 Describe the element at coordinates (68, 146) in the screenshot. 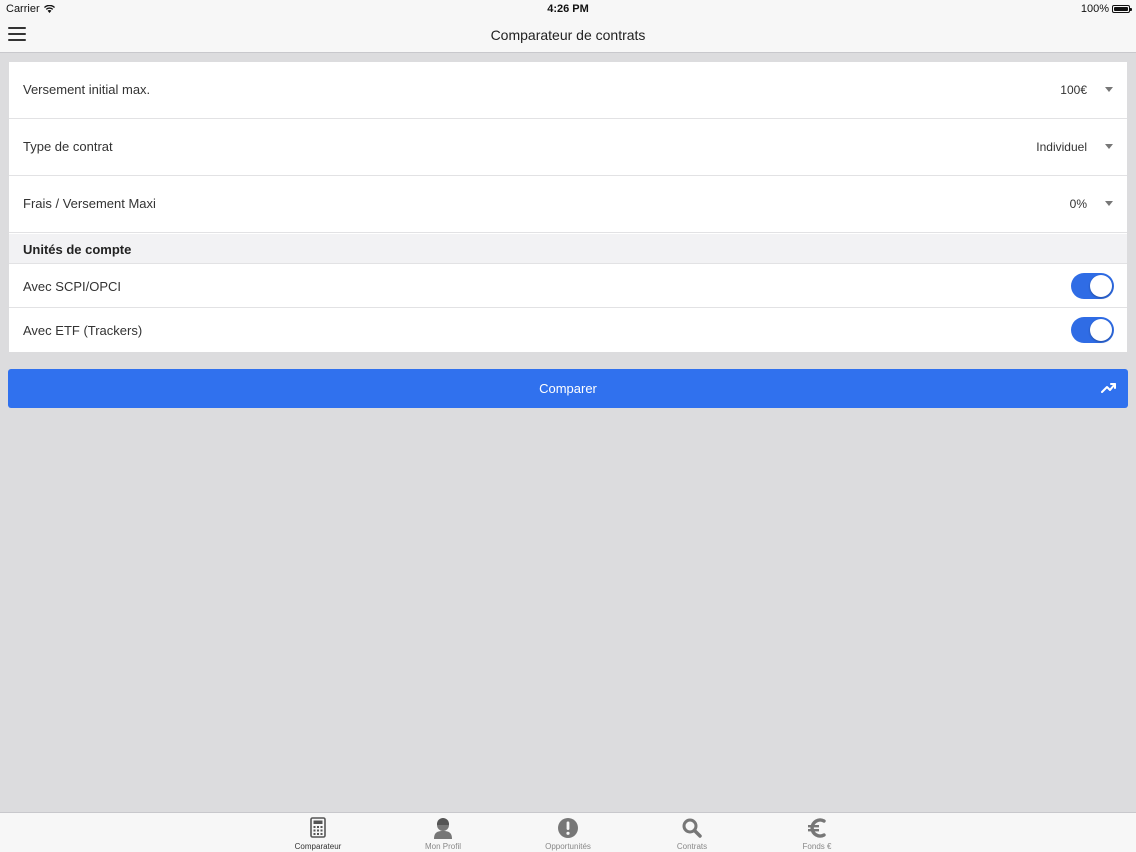

I see `contract-type-label: Type de contrat` at that location.